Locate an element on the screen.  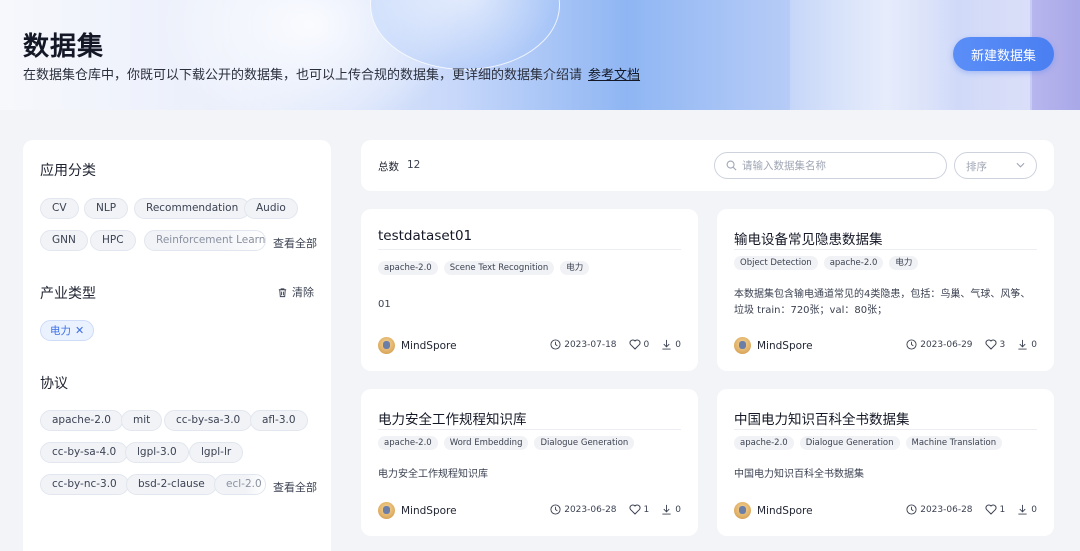
license-chip: afl-3.0 is located at coordinates (279, 420).